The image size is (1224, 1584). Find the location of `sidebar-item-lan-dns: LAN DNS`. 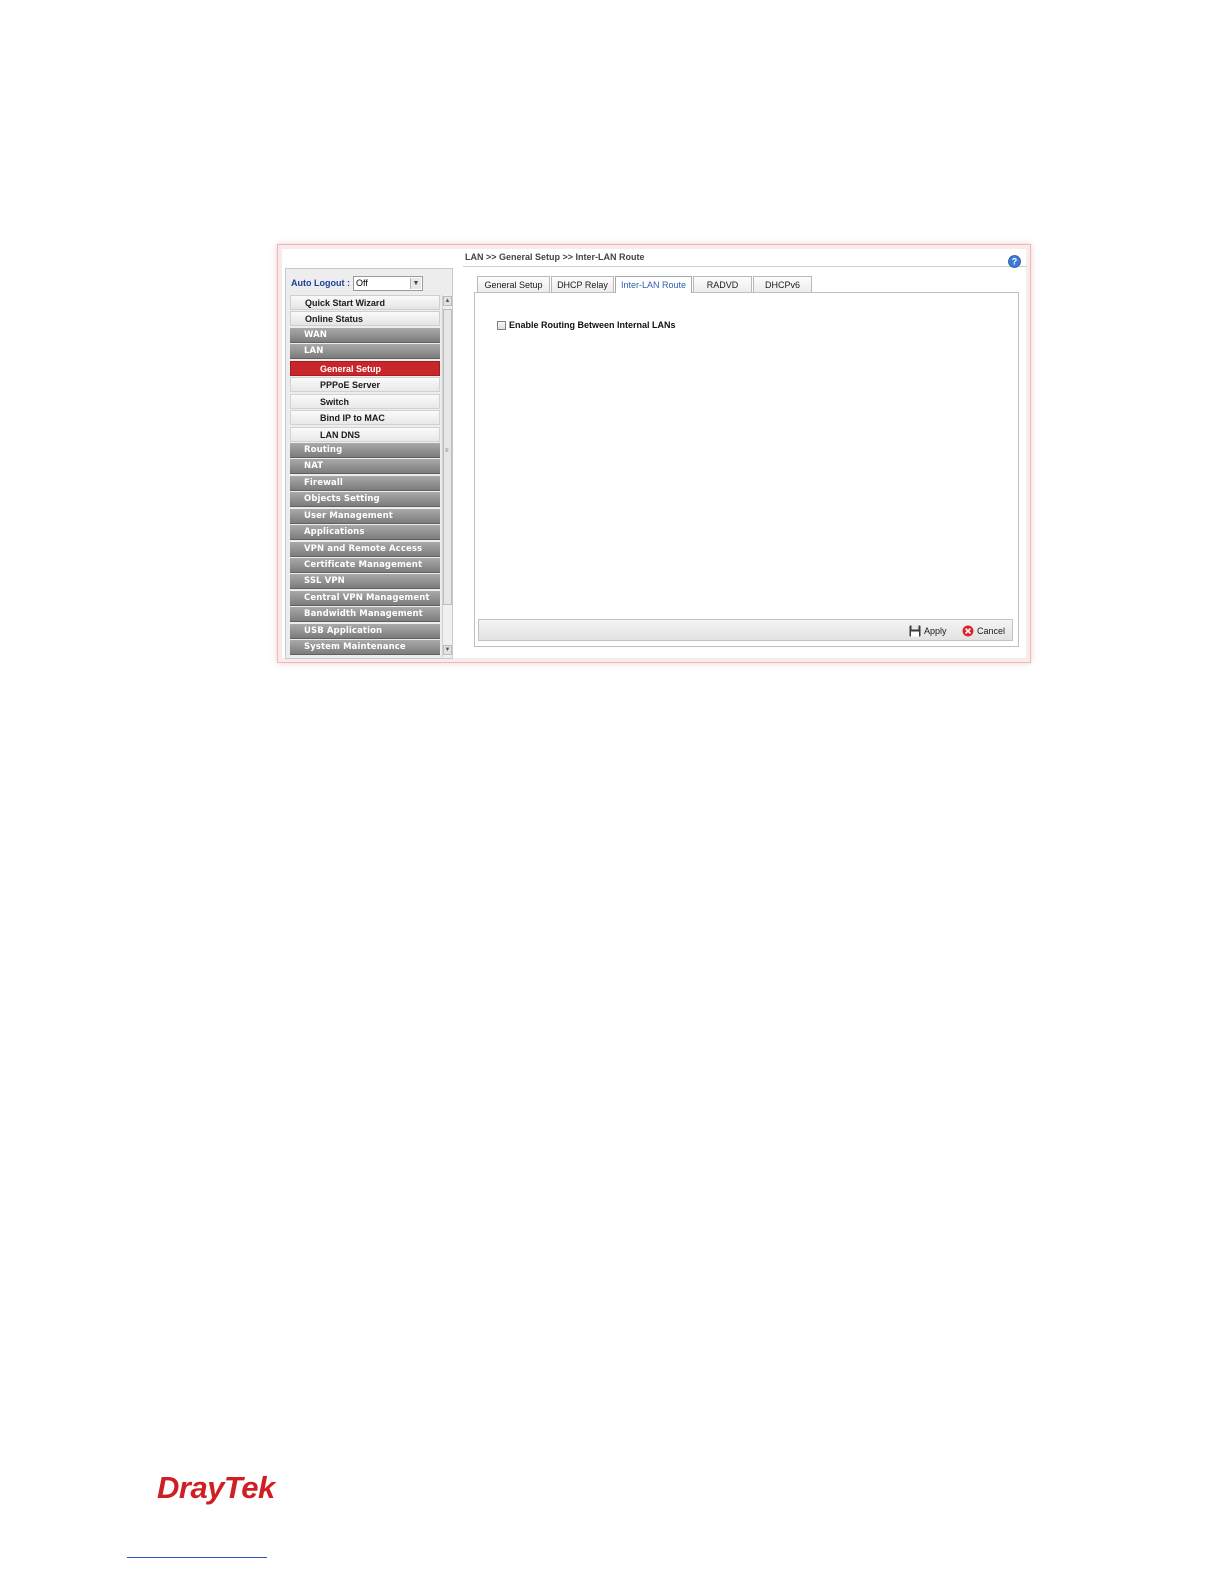

sidebar-item-lan-dns: LAN DNS is located at coordinates (365, 434).